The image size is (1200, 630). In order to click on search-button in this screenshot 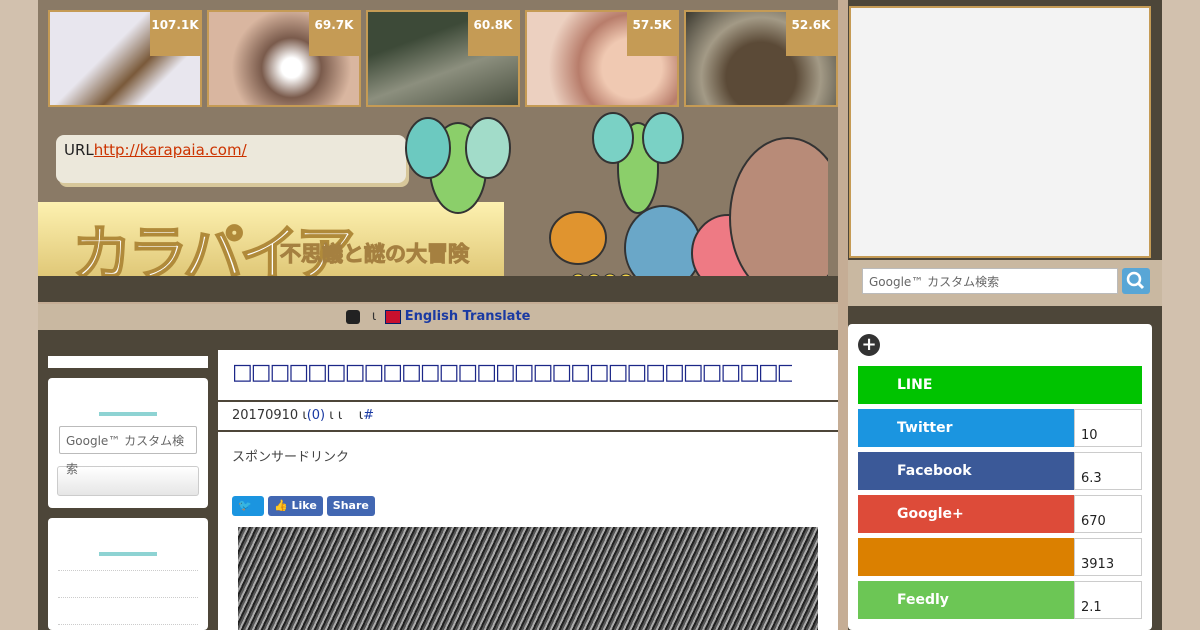, I will do `click(1136, 281)`.